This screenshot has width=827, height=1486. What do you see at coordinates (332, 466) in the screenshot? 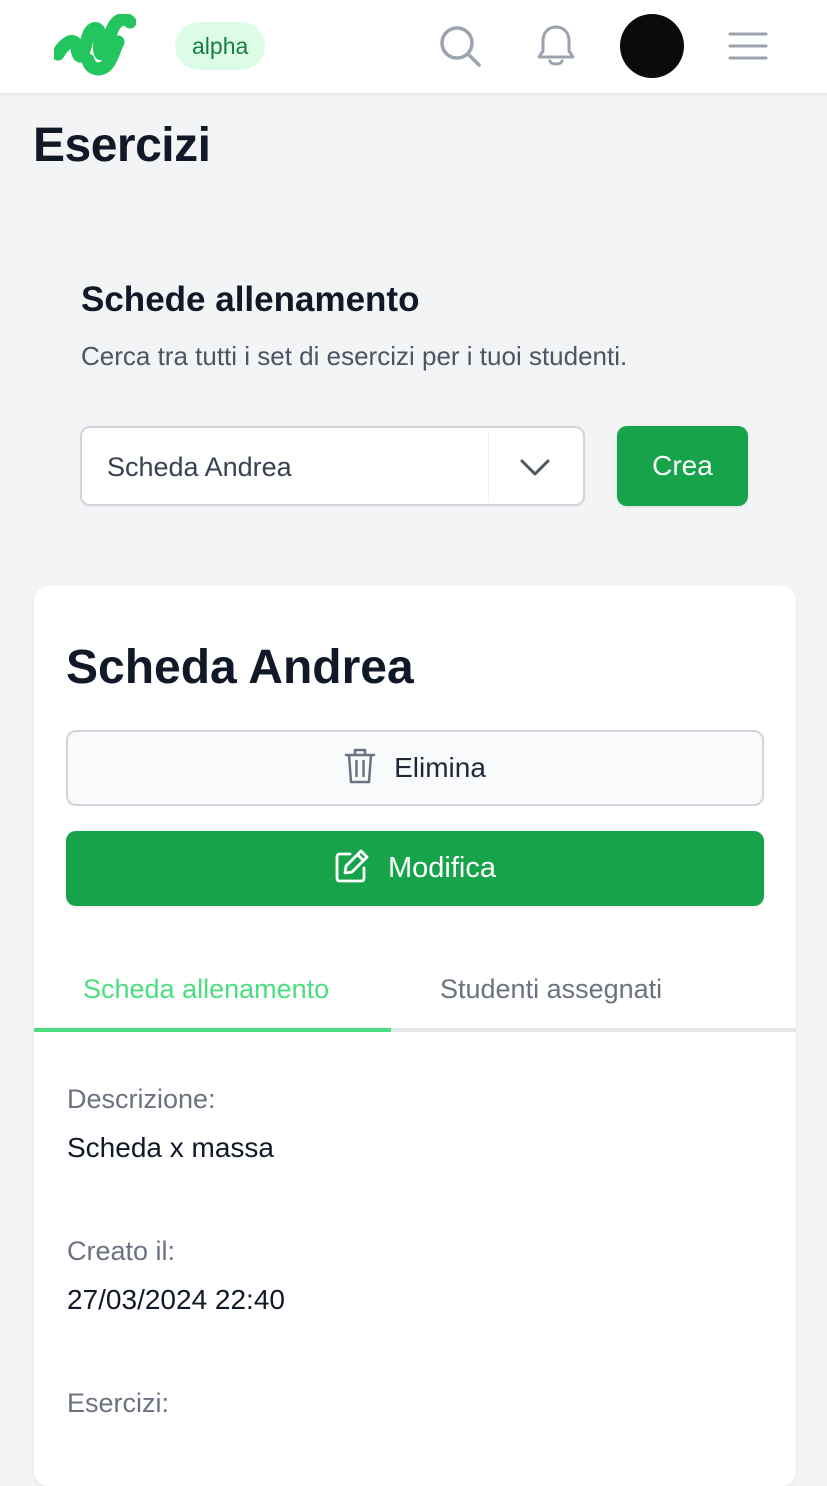
I see `workout-plan-select: Scheda Andrea` at bounding box center [332, 466].